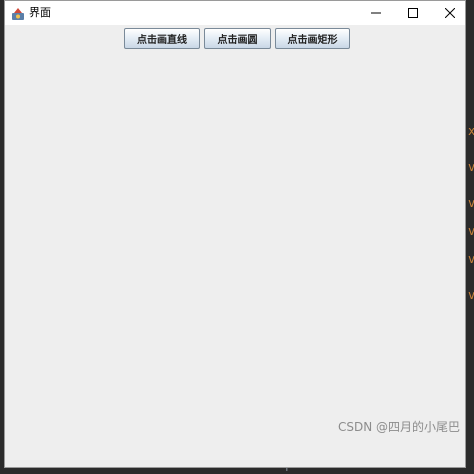 The image size is (474, 474). What do you see at coordinates (162, 38) in the screenshot?
I see `draw-line-button: 点击画直线` at bounding box center [162, 38].